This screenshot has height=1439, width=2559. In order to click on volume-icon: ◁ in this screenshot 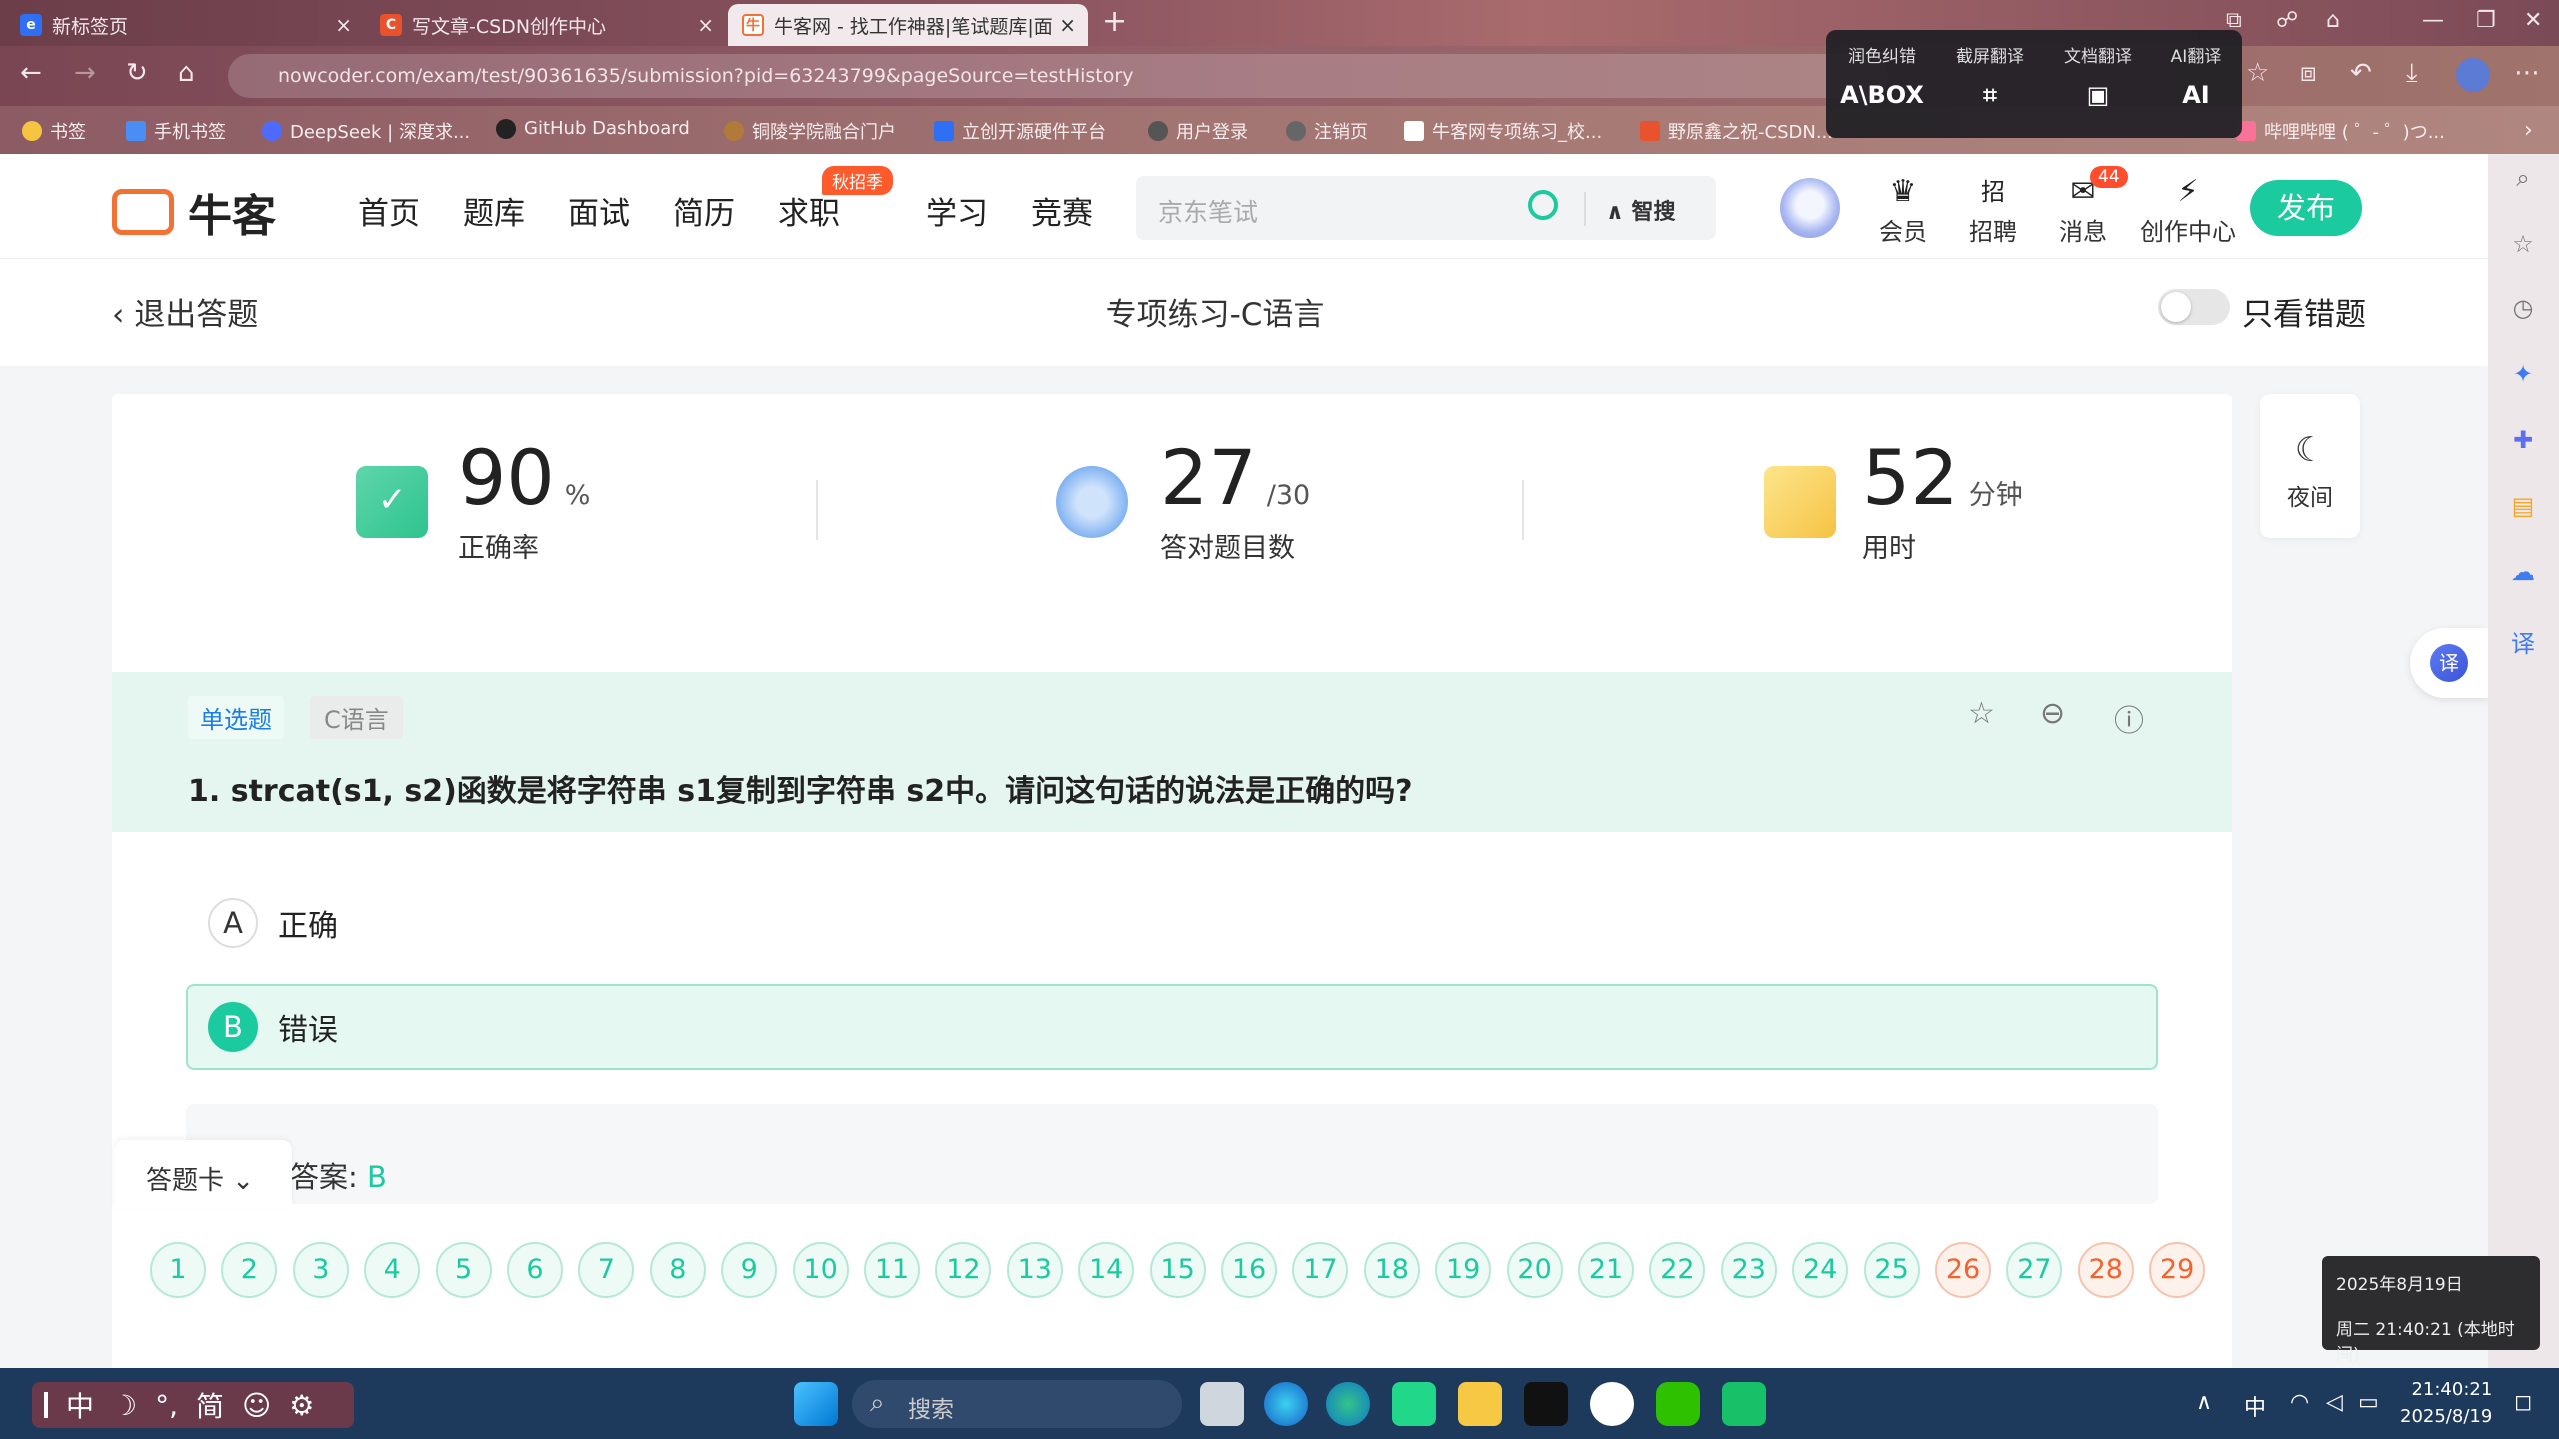, I will do `click(2334, 1402)`.